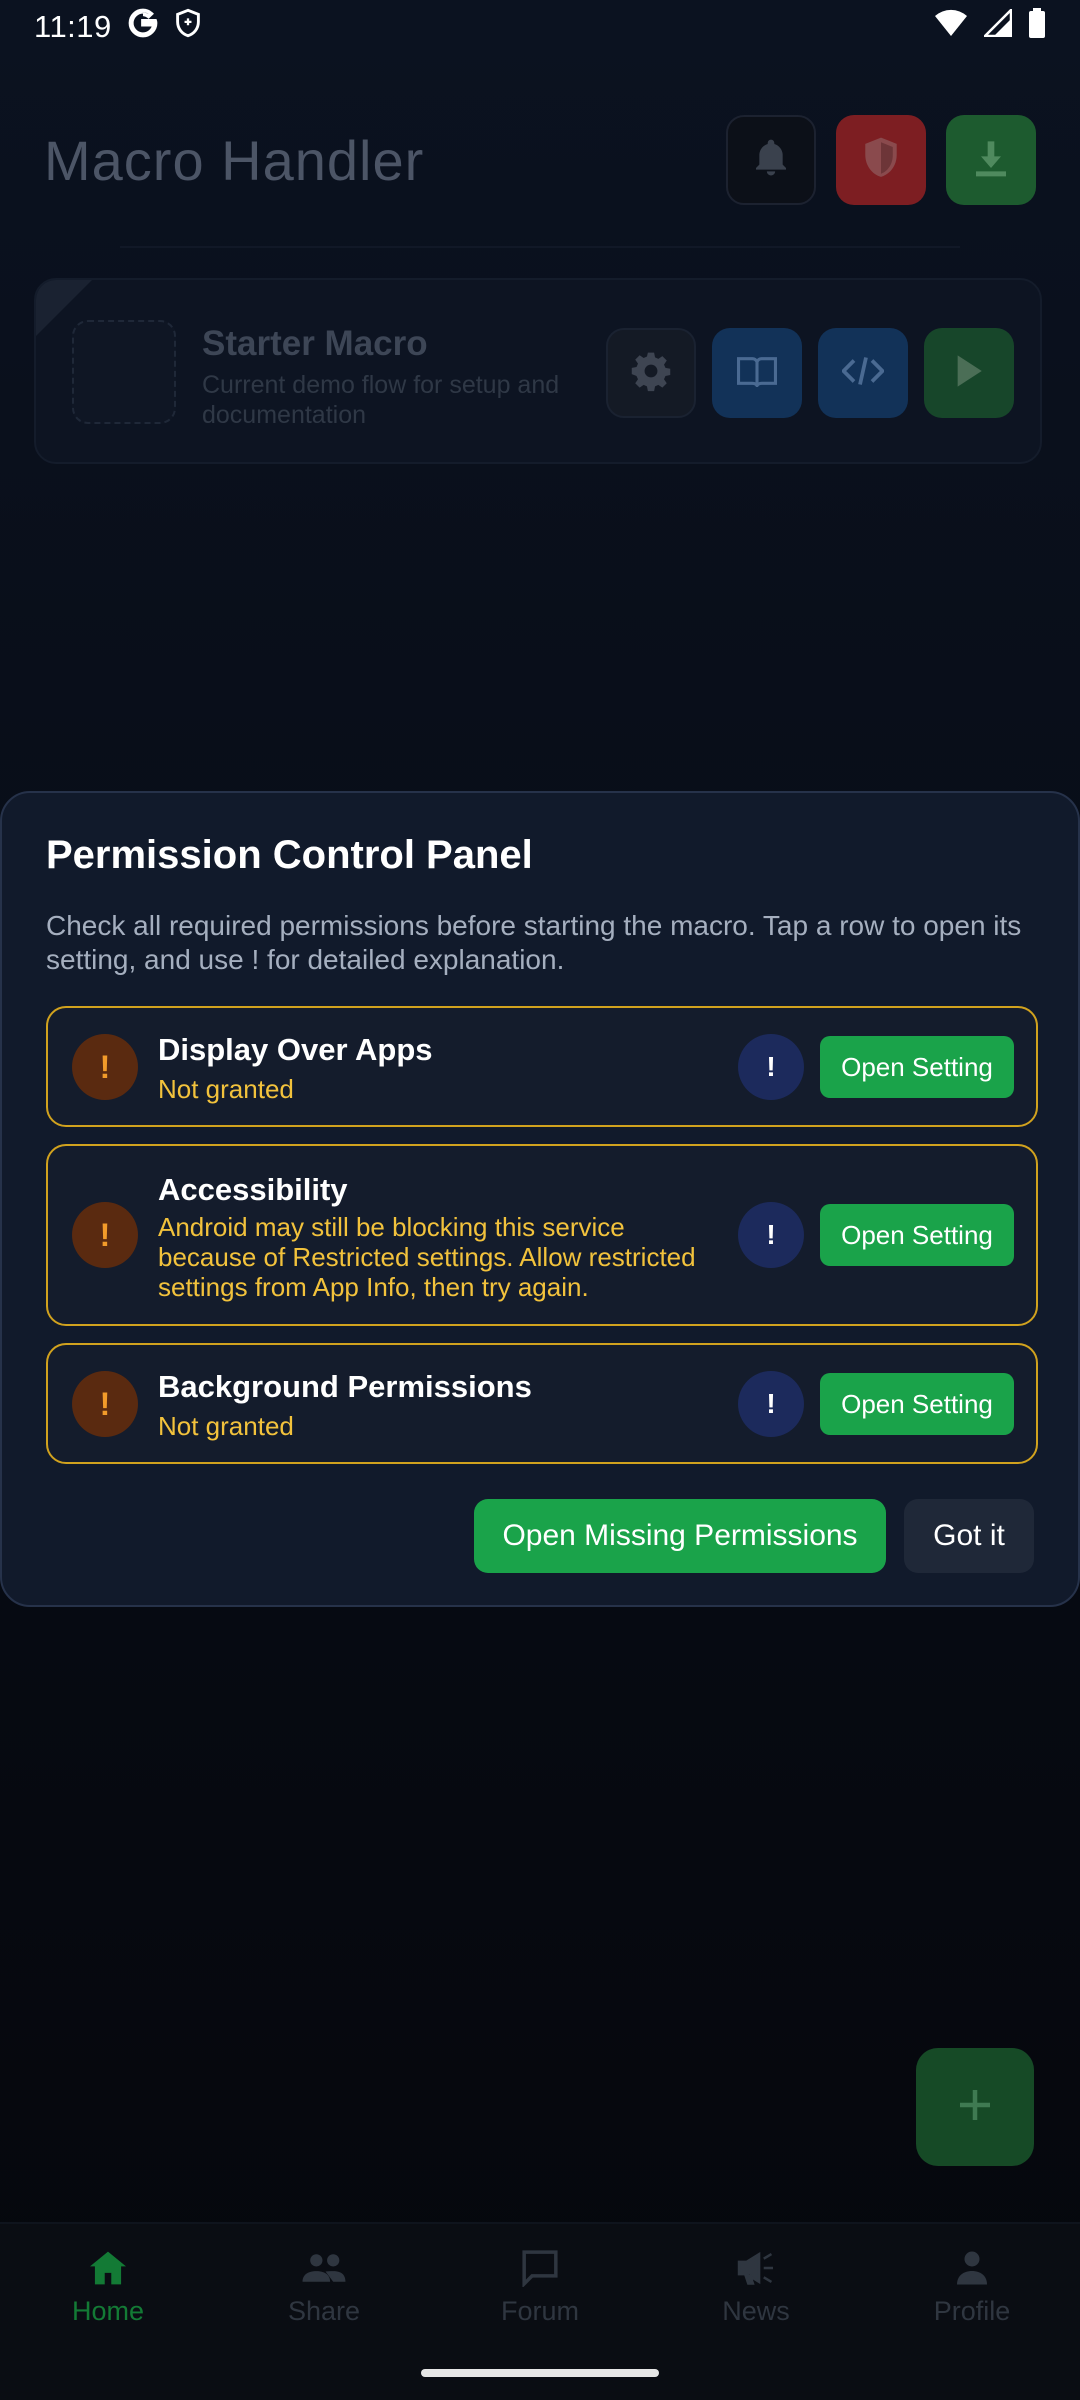 The width and height of the screenshot is (1080, 2400). What do you see at coordinates (1037, 27) in the screenshot?
I see `battery-icon` at bounding box center [1037, 27].